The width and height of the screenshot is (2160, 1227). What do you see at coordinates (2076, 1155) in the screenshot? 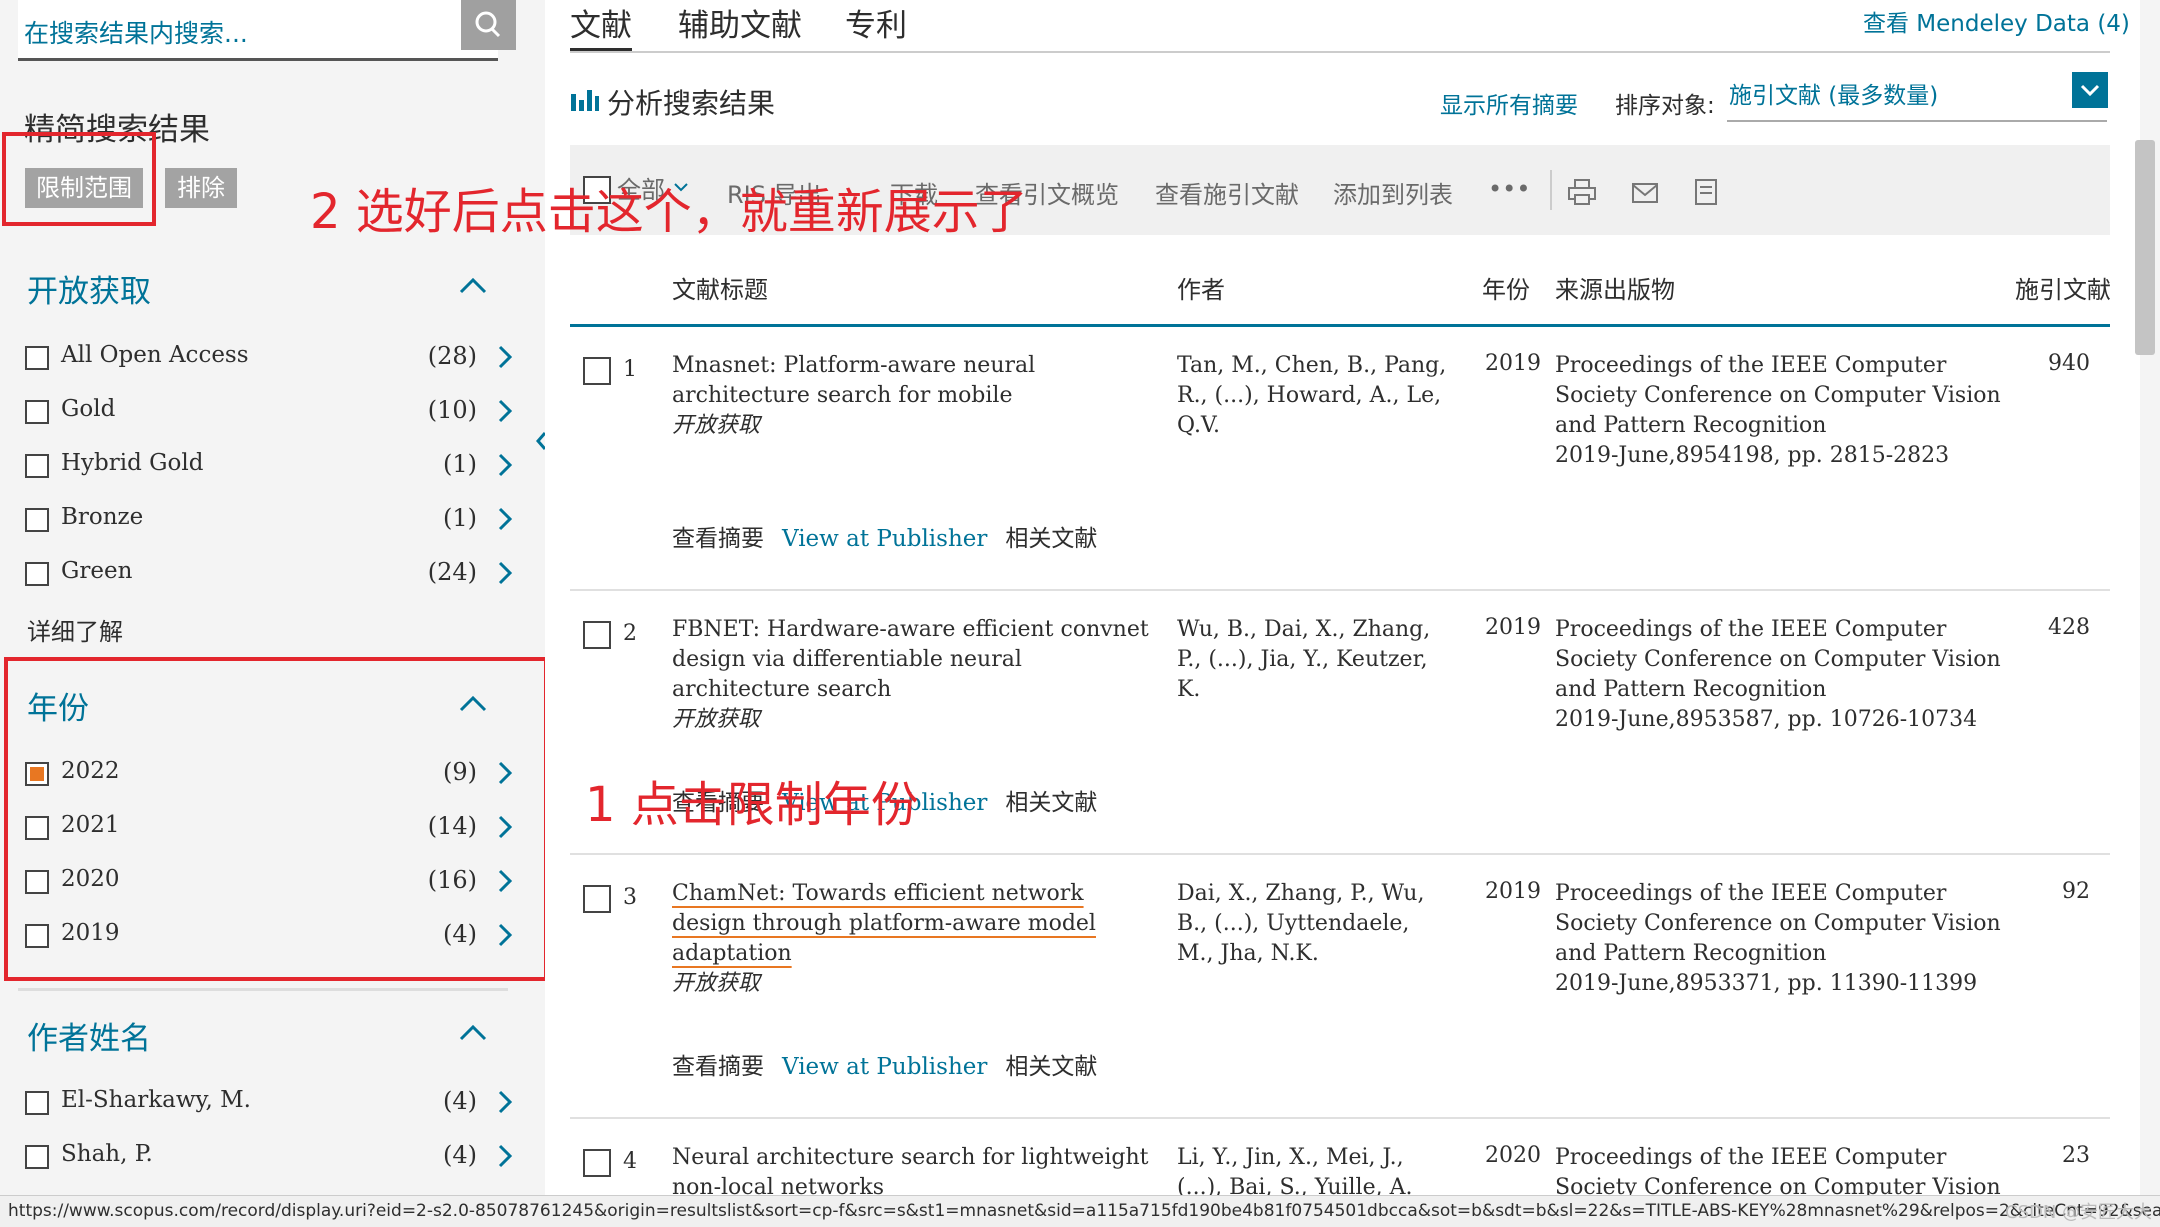
I see `result-cites: 23` at bounding box center [2076, 1155].